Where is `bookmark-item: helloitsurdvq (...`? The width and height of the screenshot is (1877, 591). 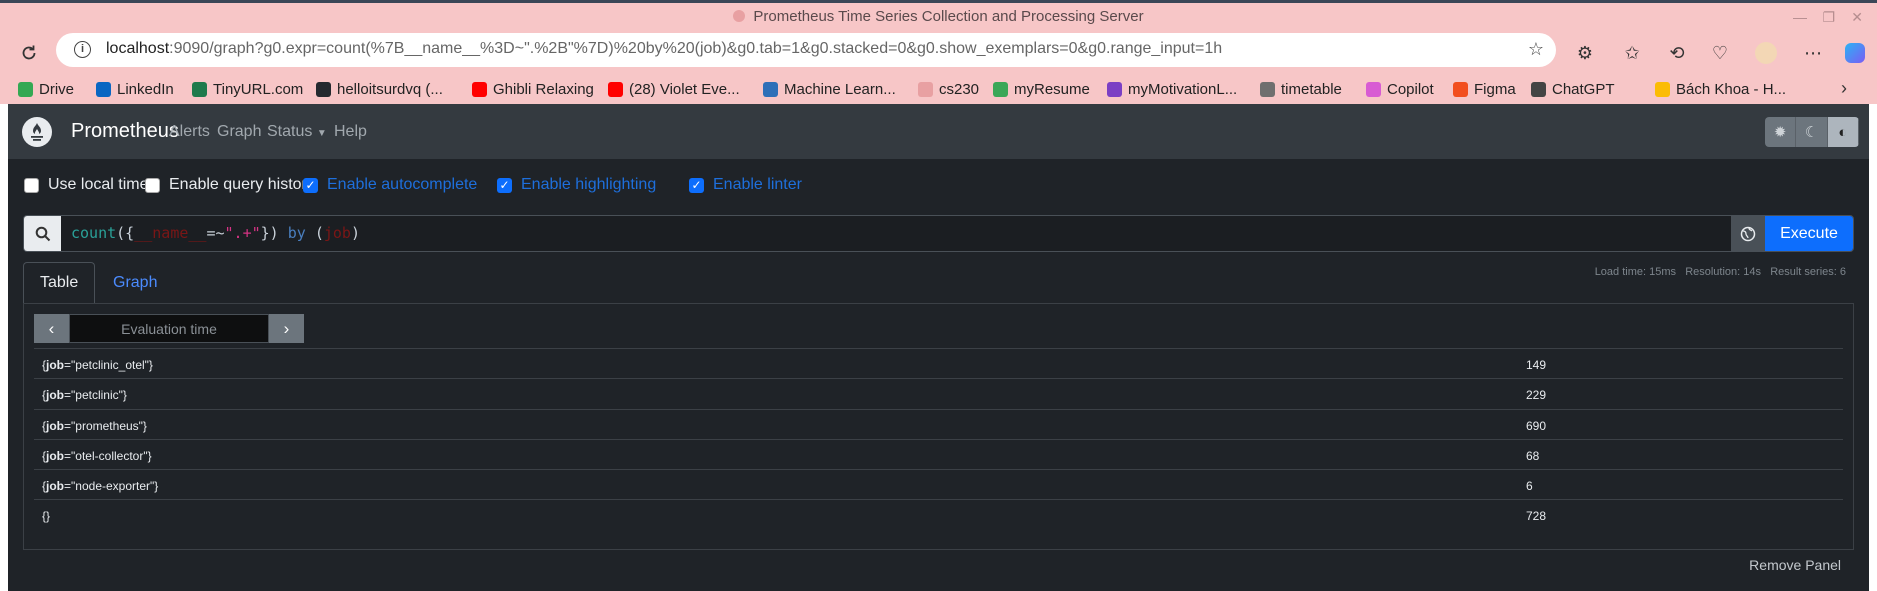
bookmark-item: helloitsurdvq (... is located at coordinates (379, 89).